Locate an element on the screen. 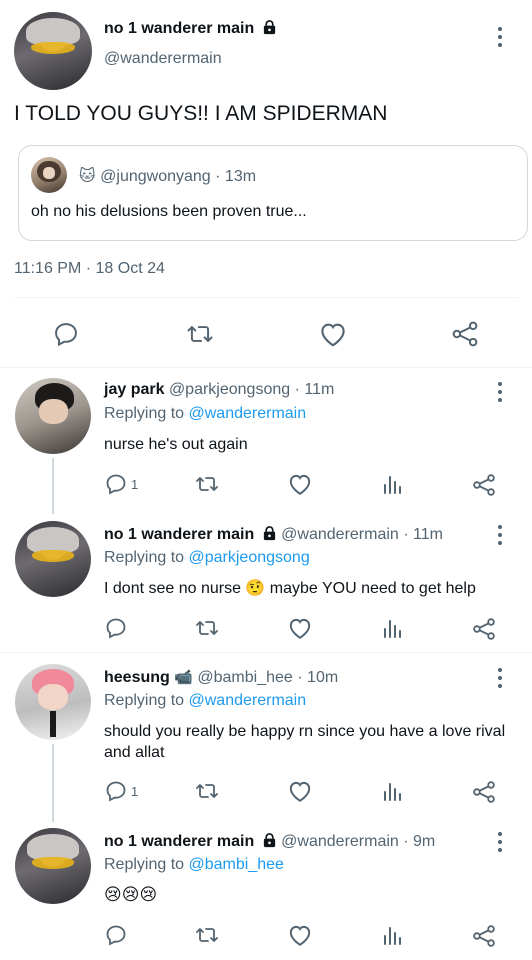 The width and height of the screenshot is (532, 960). author-handle: @wanderermain is located at coordinates (163, 59).